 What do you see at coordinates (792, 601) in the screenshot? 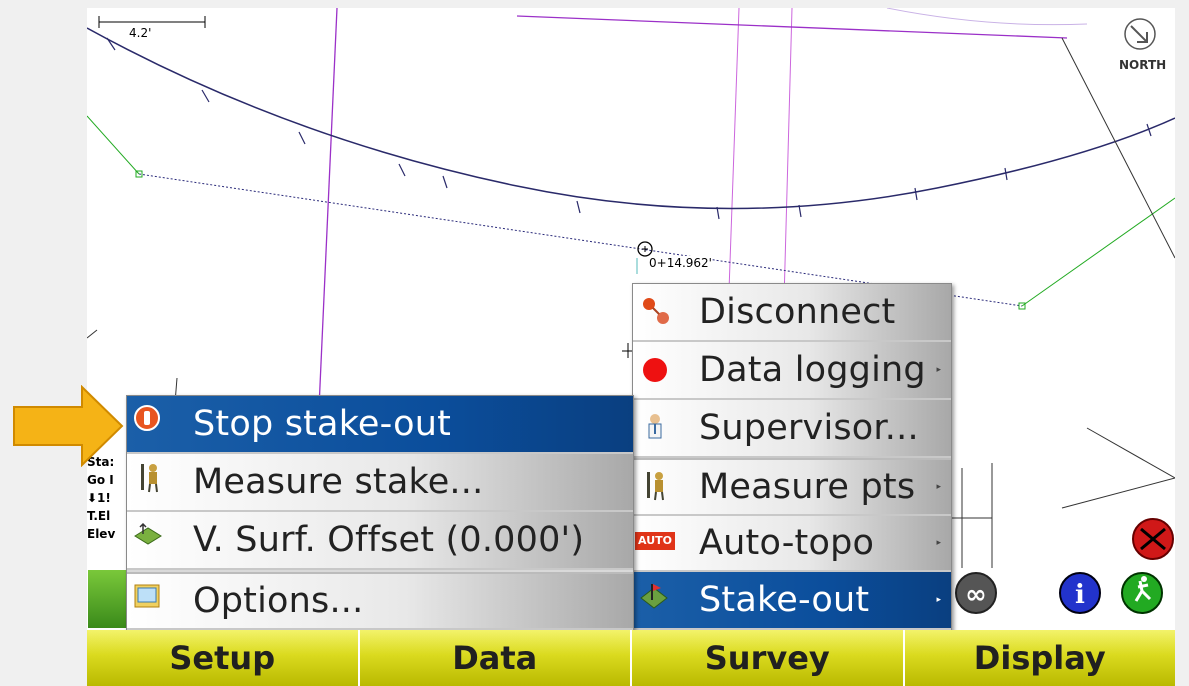
I see `menu-item-stake-out: Stake-out ▸` at bounding box center [792, 601].